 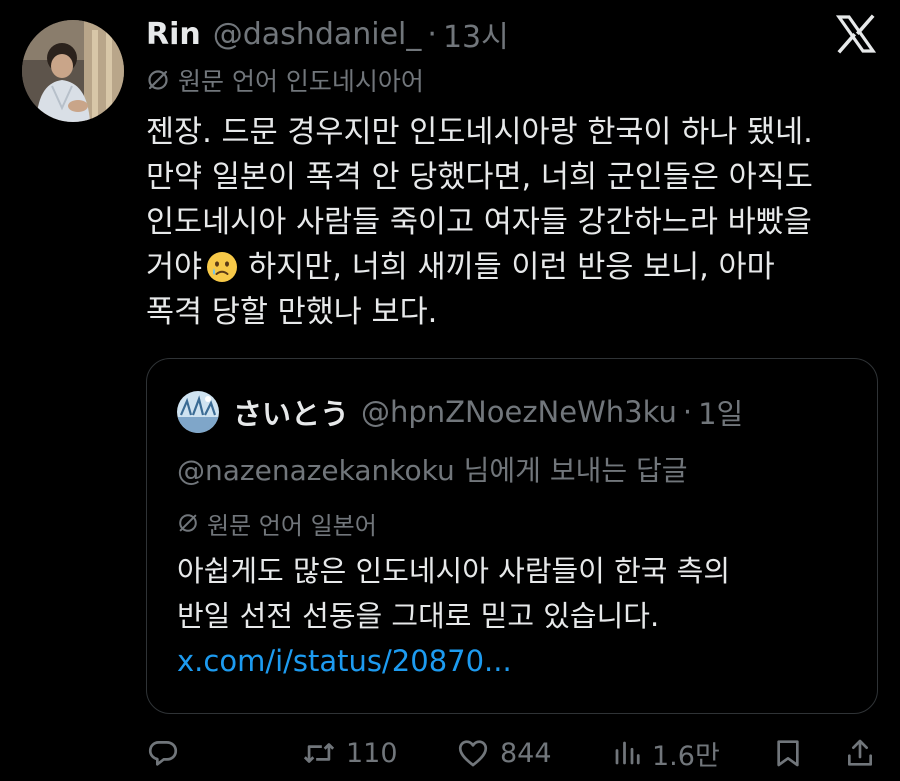 I want to click on views-icon, so click(x=627, y=753).